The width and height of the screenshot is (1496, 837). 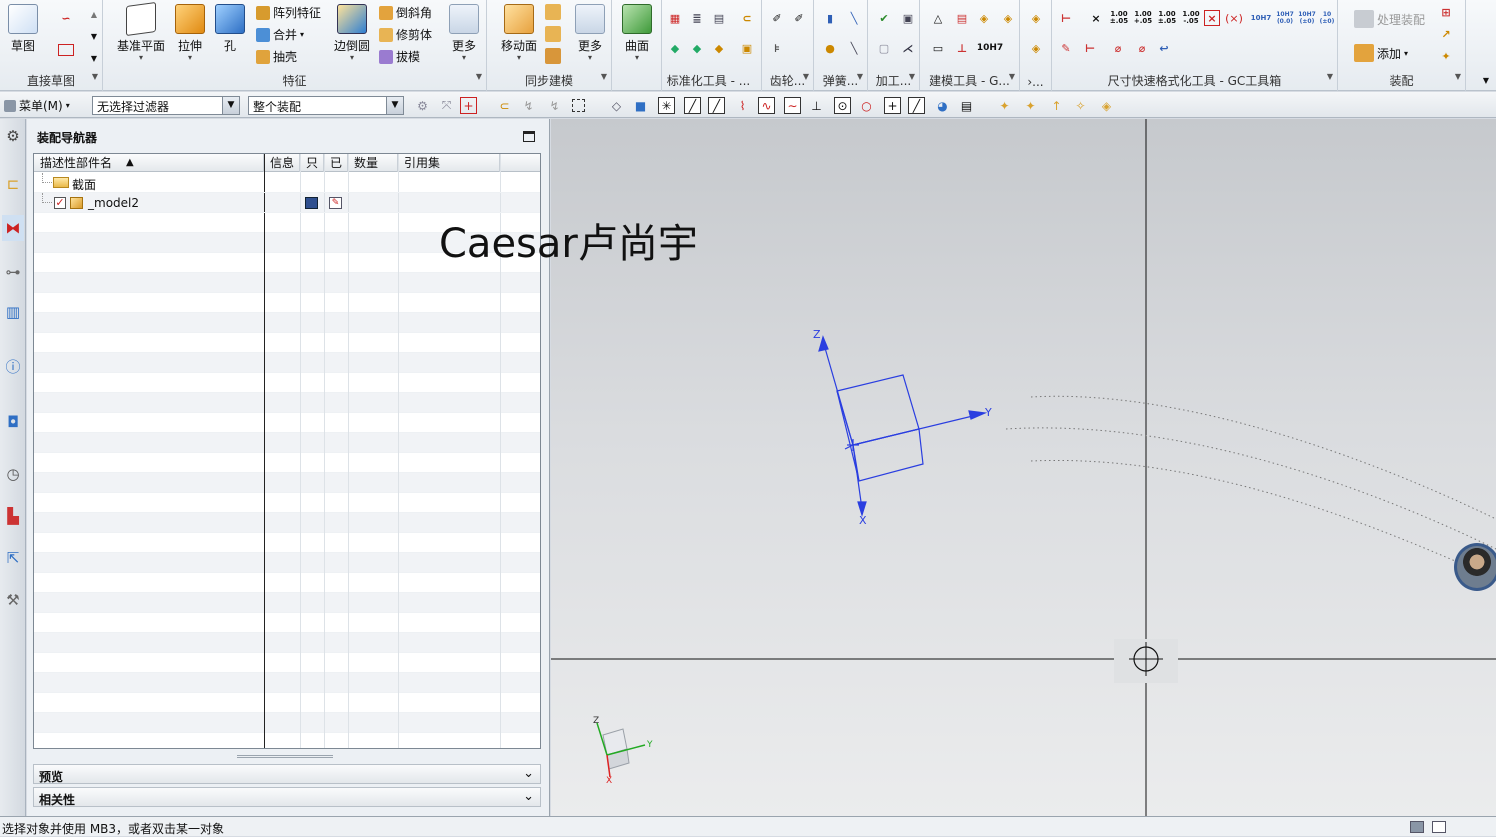 What do you see at coordinates (13, 600) in the screenshot?
I see `system-scene-icon: ⚒` at bounding box center [13, 600].